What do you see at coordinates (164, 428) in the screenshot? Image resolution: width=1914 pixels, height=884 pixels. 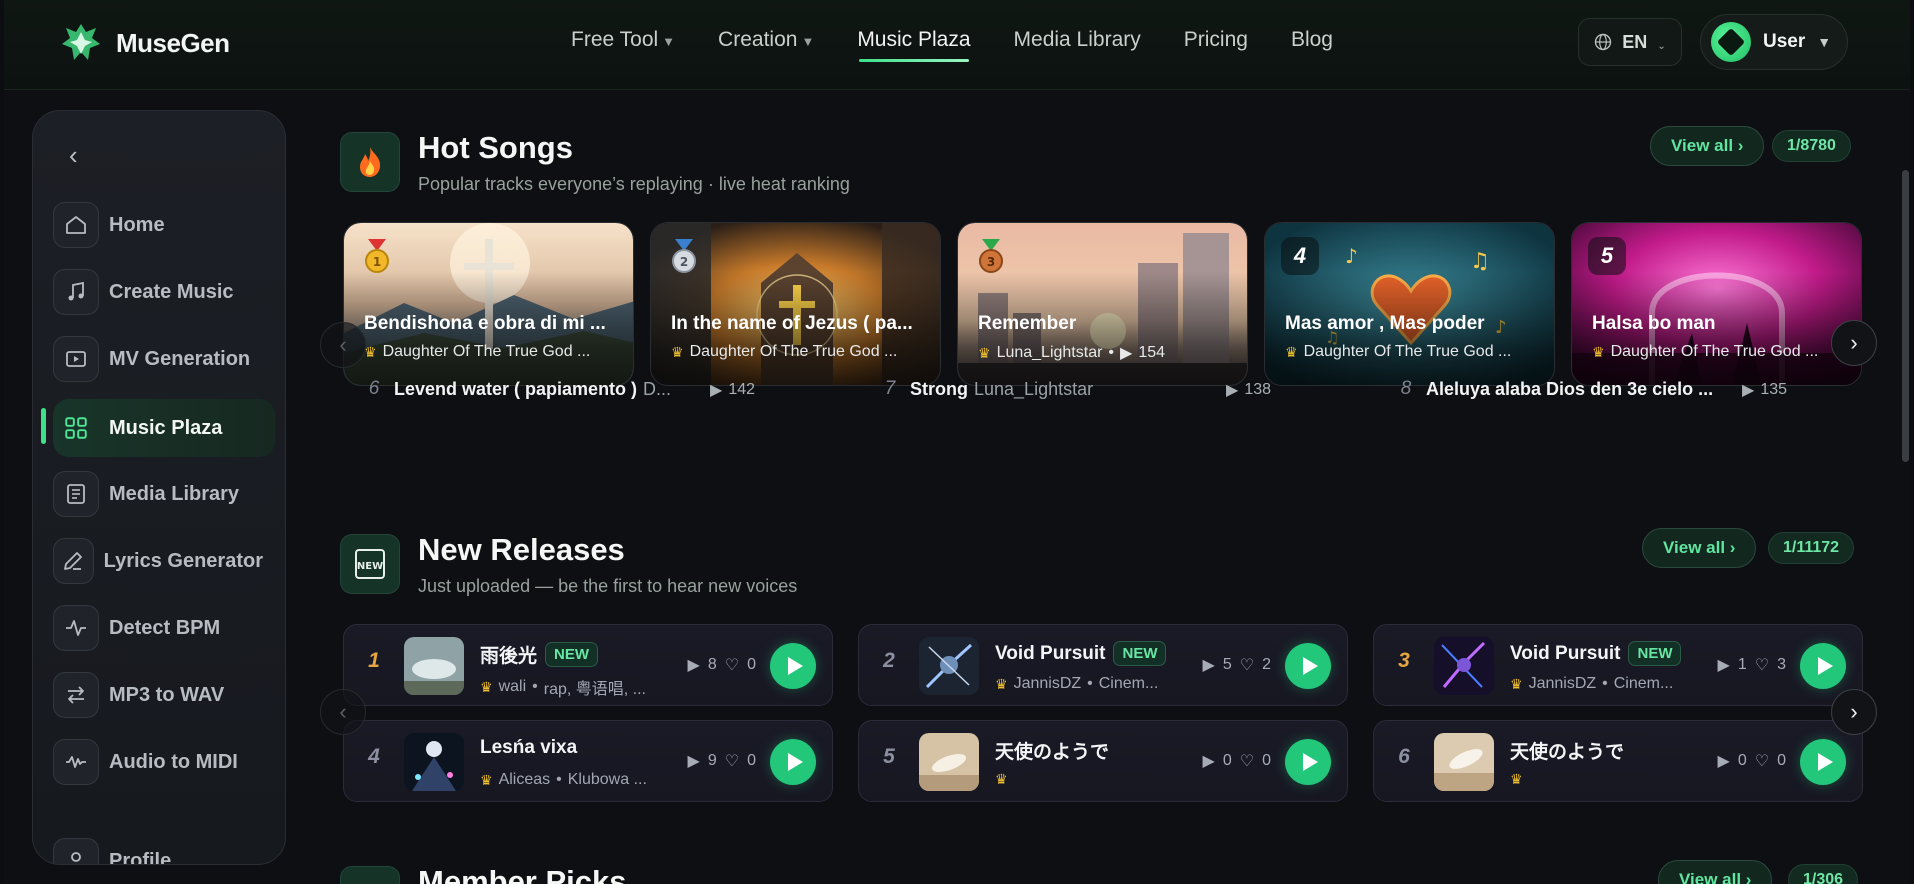 I see `sidebar-item-music-plaza: Music Plaza` at bounding box center [164, 428].